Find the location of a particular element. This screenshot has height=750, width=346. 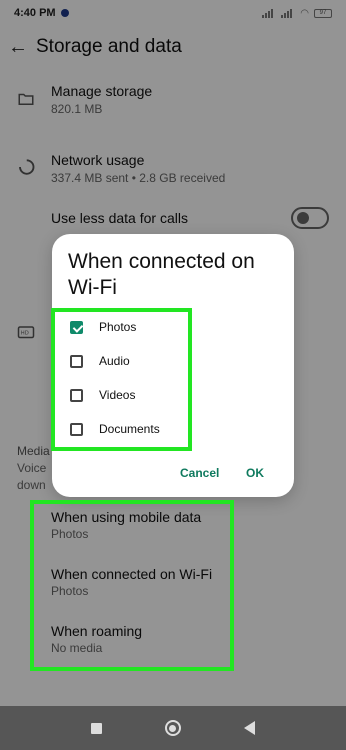

home-icon is located at coordinates (172, 728).